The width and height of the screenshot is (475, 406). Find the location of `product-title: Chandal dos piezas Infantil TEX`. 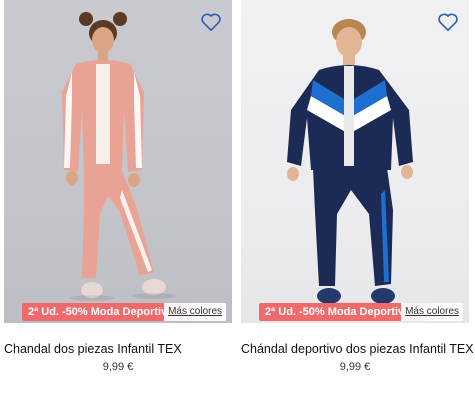

product-title: Chandal dos piezas Infantil TEX is located at coordinates (118, 349).